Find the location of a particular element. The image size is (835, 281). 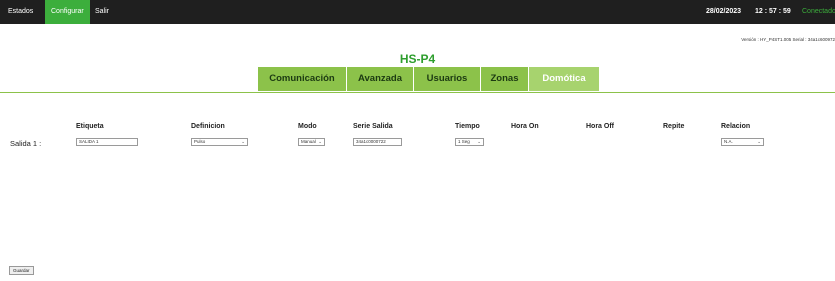

menu-estados: Estados is located at coordinates (20, 12).